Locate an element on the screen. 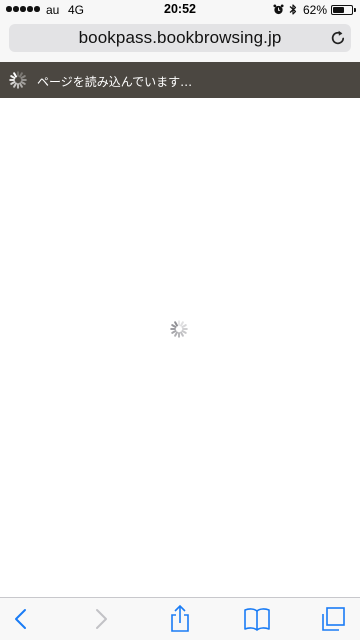 The image size is (360, 640). reload-icon is located at coordinates (338, 38).